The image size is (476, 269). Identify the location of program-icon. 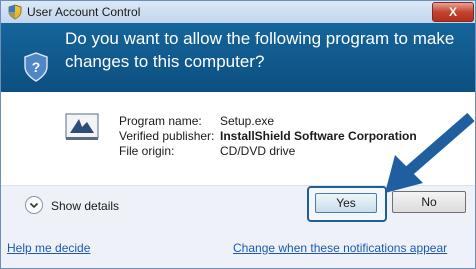
(82, 126).